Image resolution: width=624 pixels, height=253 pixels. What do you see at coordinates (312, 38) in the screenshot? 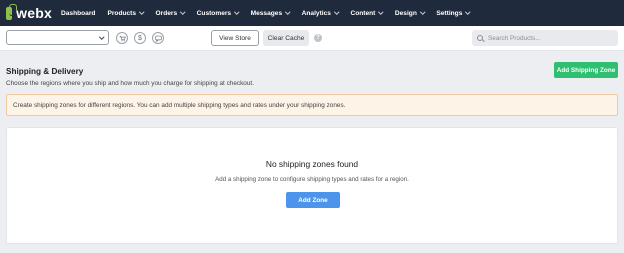
I see `toolbar: $ View Store Clear Cache ?` at bounding box center [312, 38].